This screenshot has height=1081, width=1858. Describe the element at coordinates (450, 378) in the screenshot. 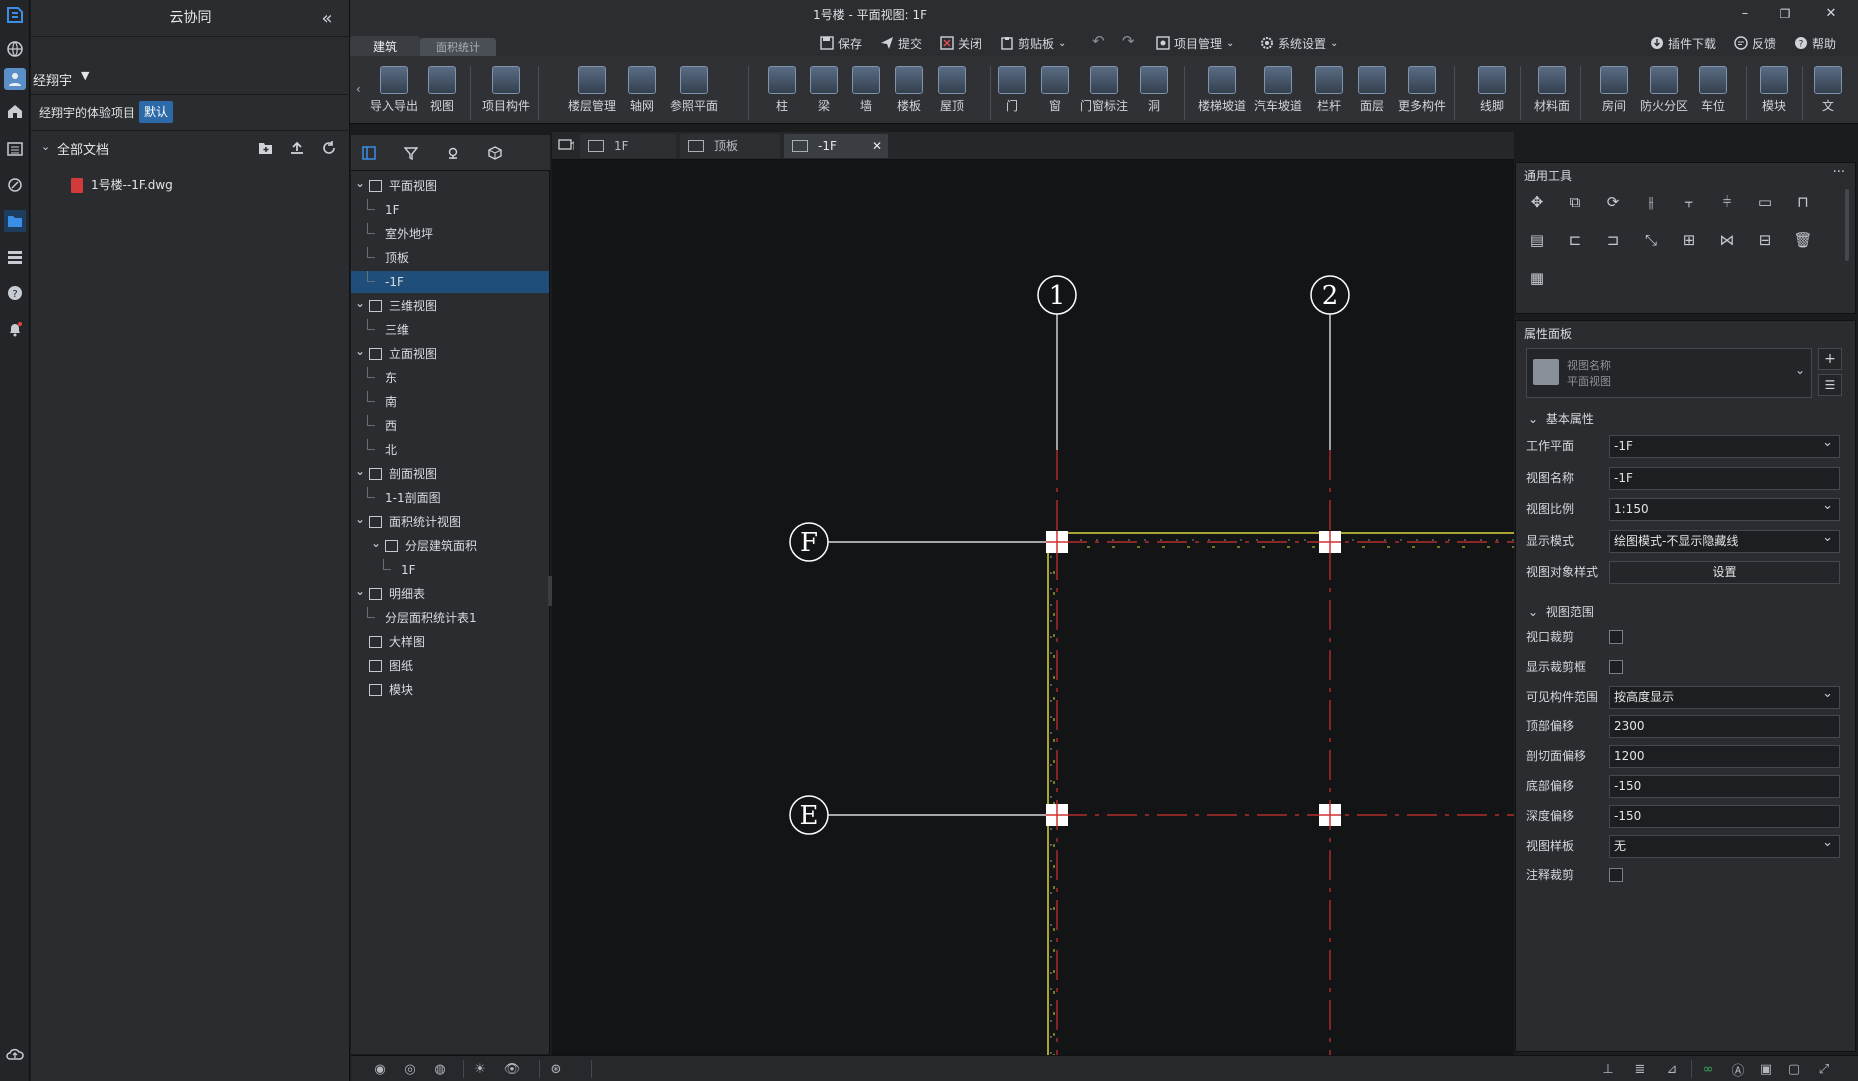

I see `tree-item: 东` at that location.